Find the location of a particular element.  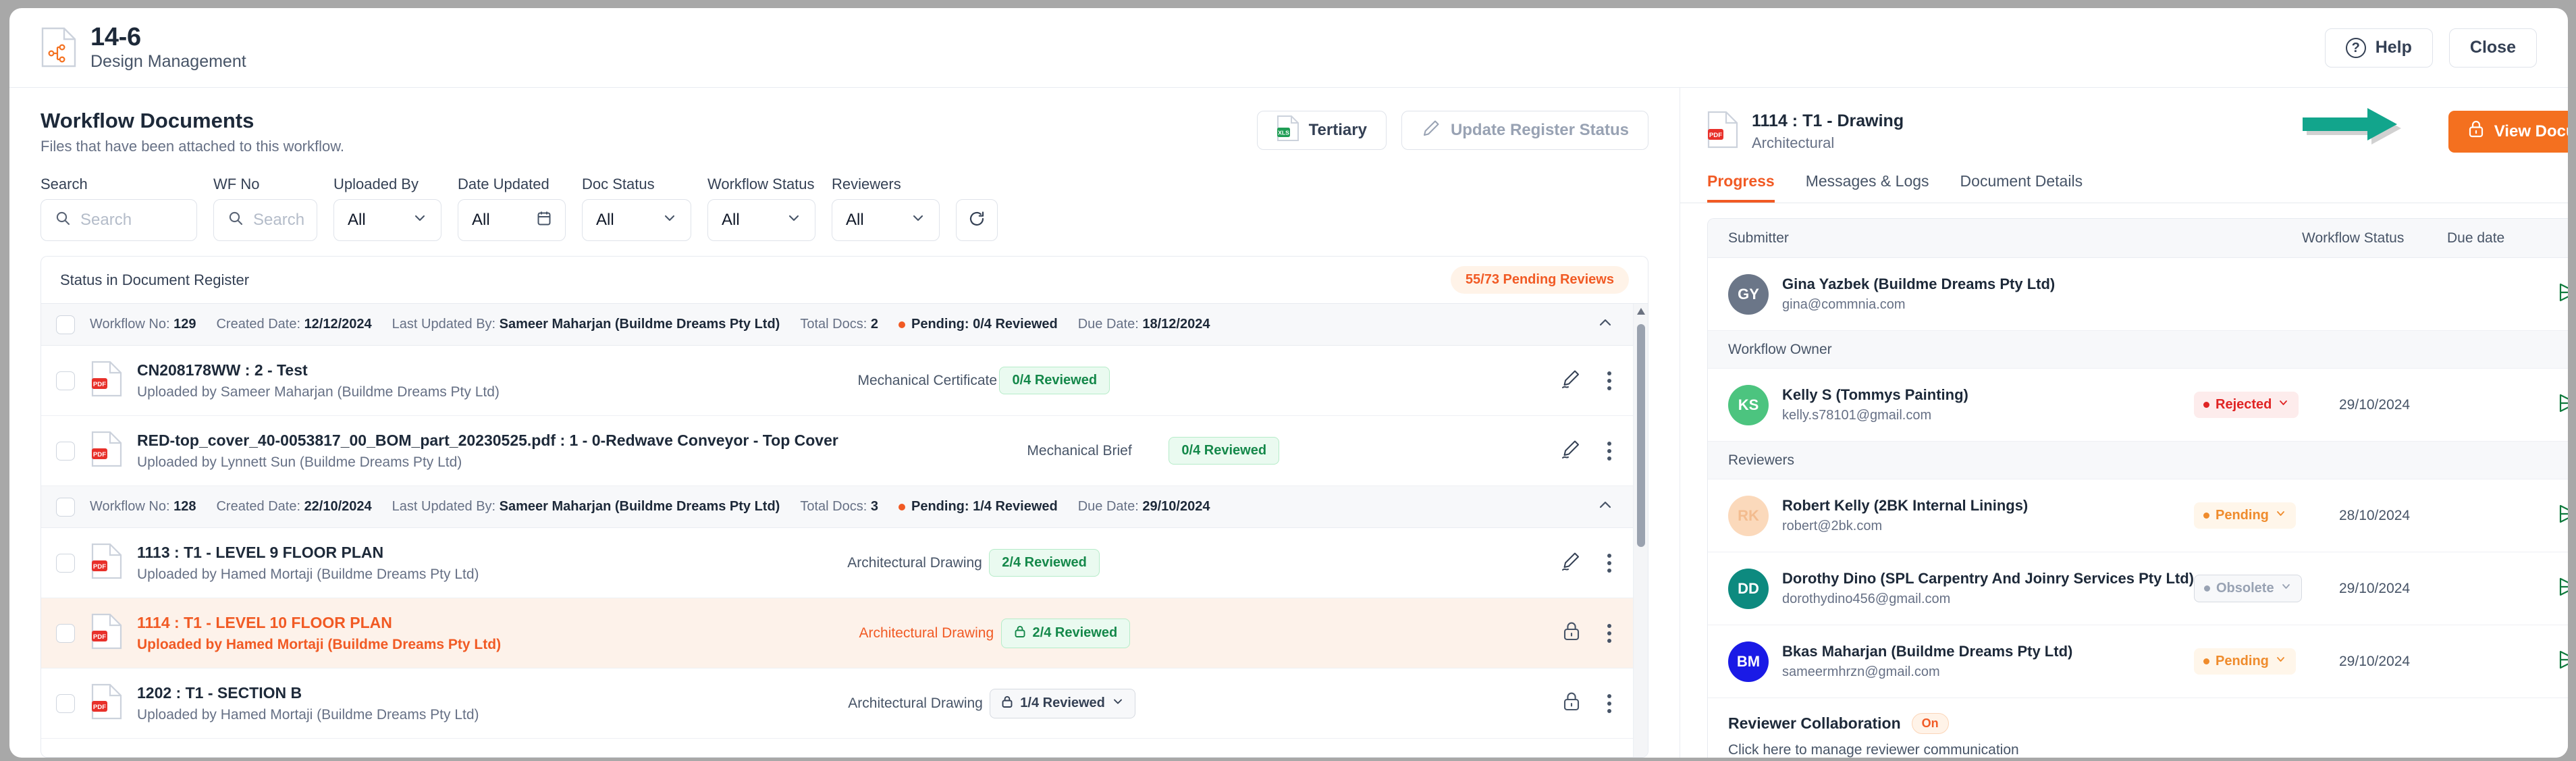

update-register-status-button: Update Register Status is located at coordinates (1524, 130).